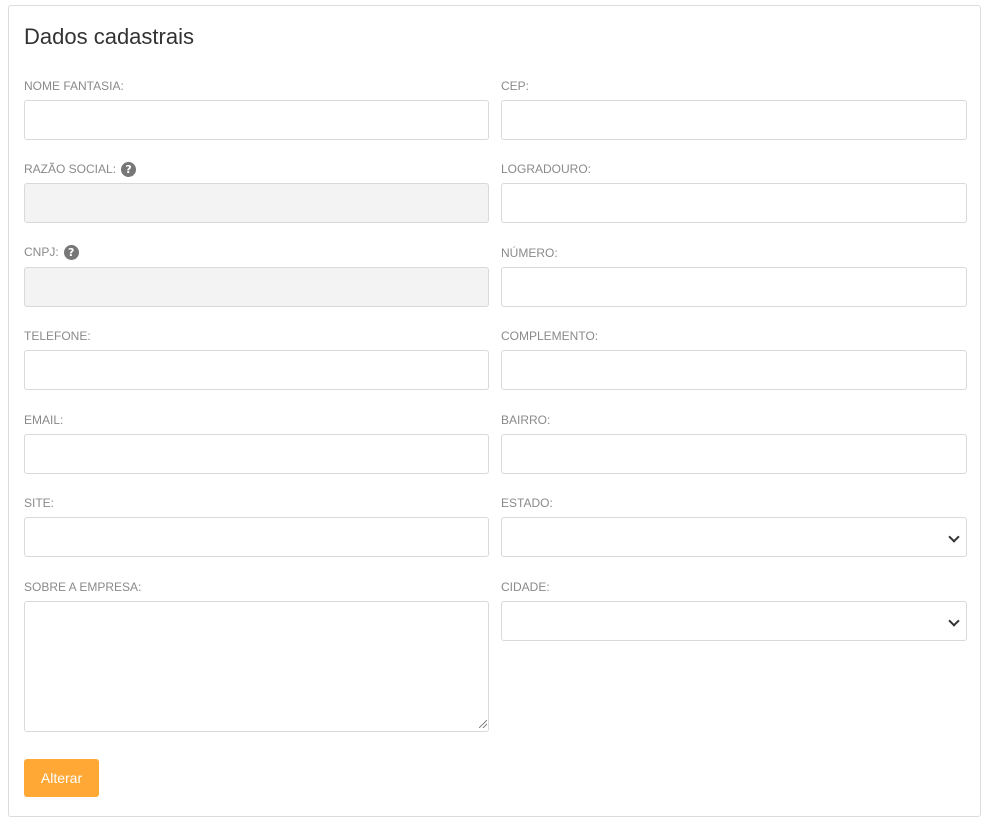 The image size is (995, 833). What do you see at coordinates (734, 203) in the screenshot?
I see `logradouro-input` at bounding box center [734, 203].